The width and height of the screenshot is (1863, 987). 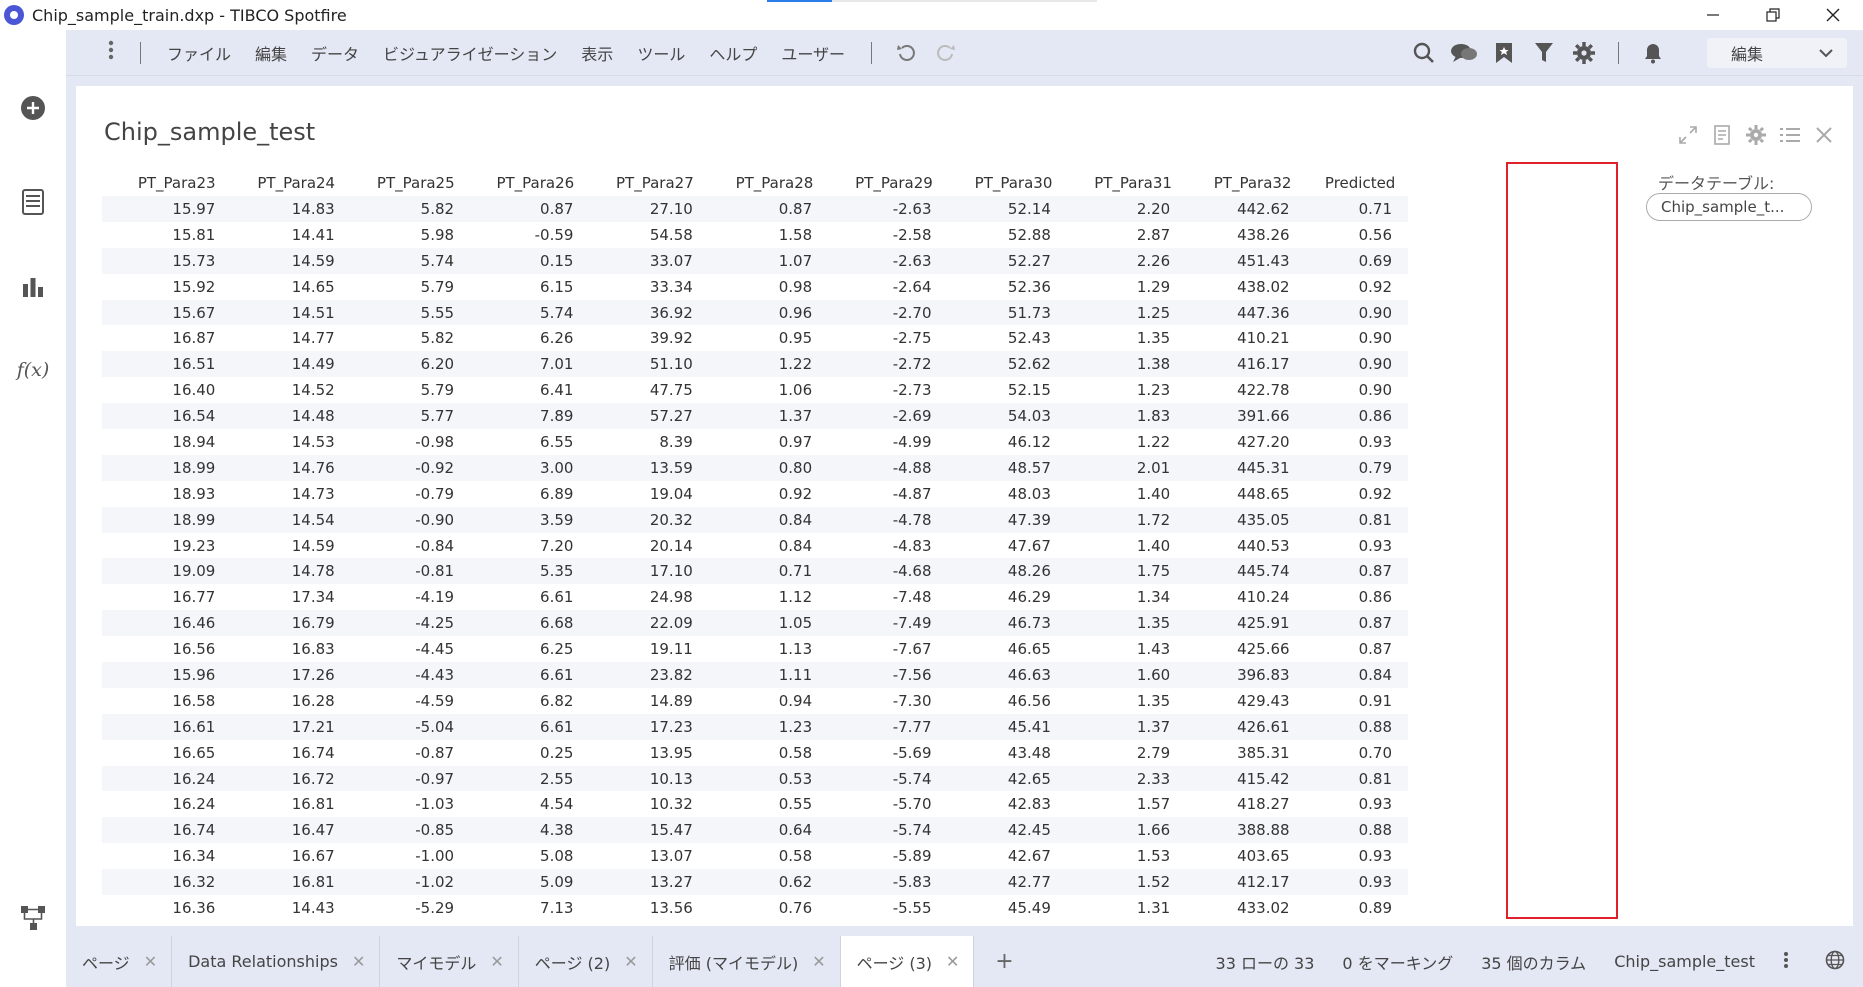 What do you see at coordinates (33, 370) in the screenshot?
I see `expressions-button: f(x)` at bounding box center [33, 370].